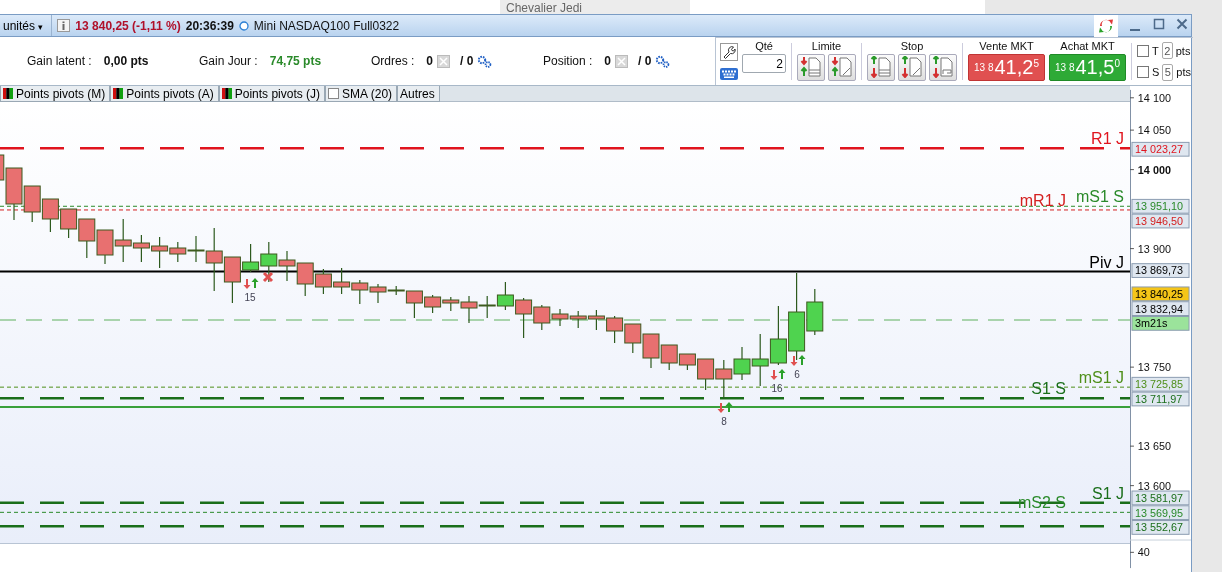 The width and height of the screenshot is (1222, 572). What do you see at coordinates (1100, 197) in the screenshot?
I see `level-label: mS1 S` at bounding box center [1100, 197].